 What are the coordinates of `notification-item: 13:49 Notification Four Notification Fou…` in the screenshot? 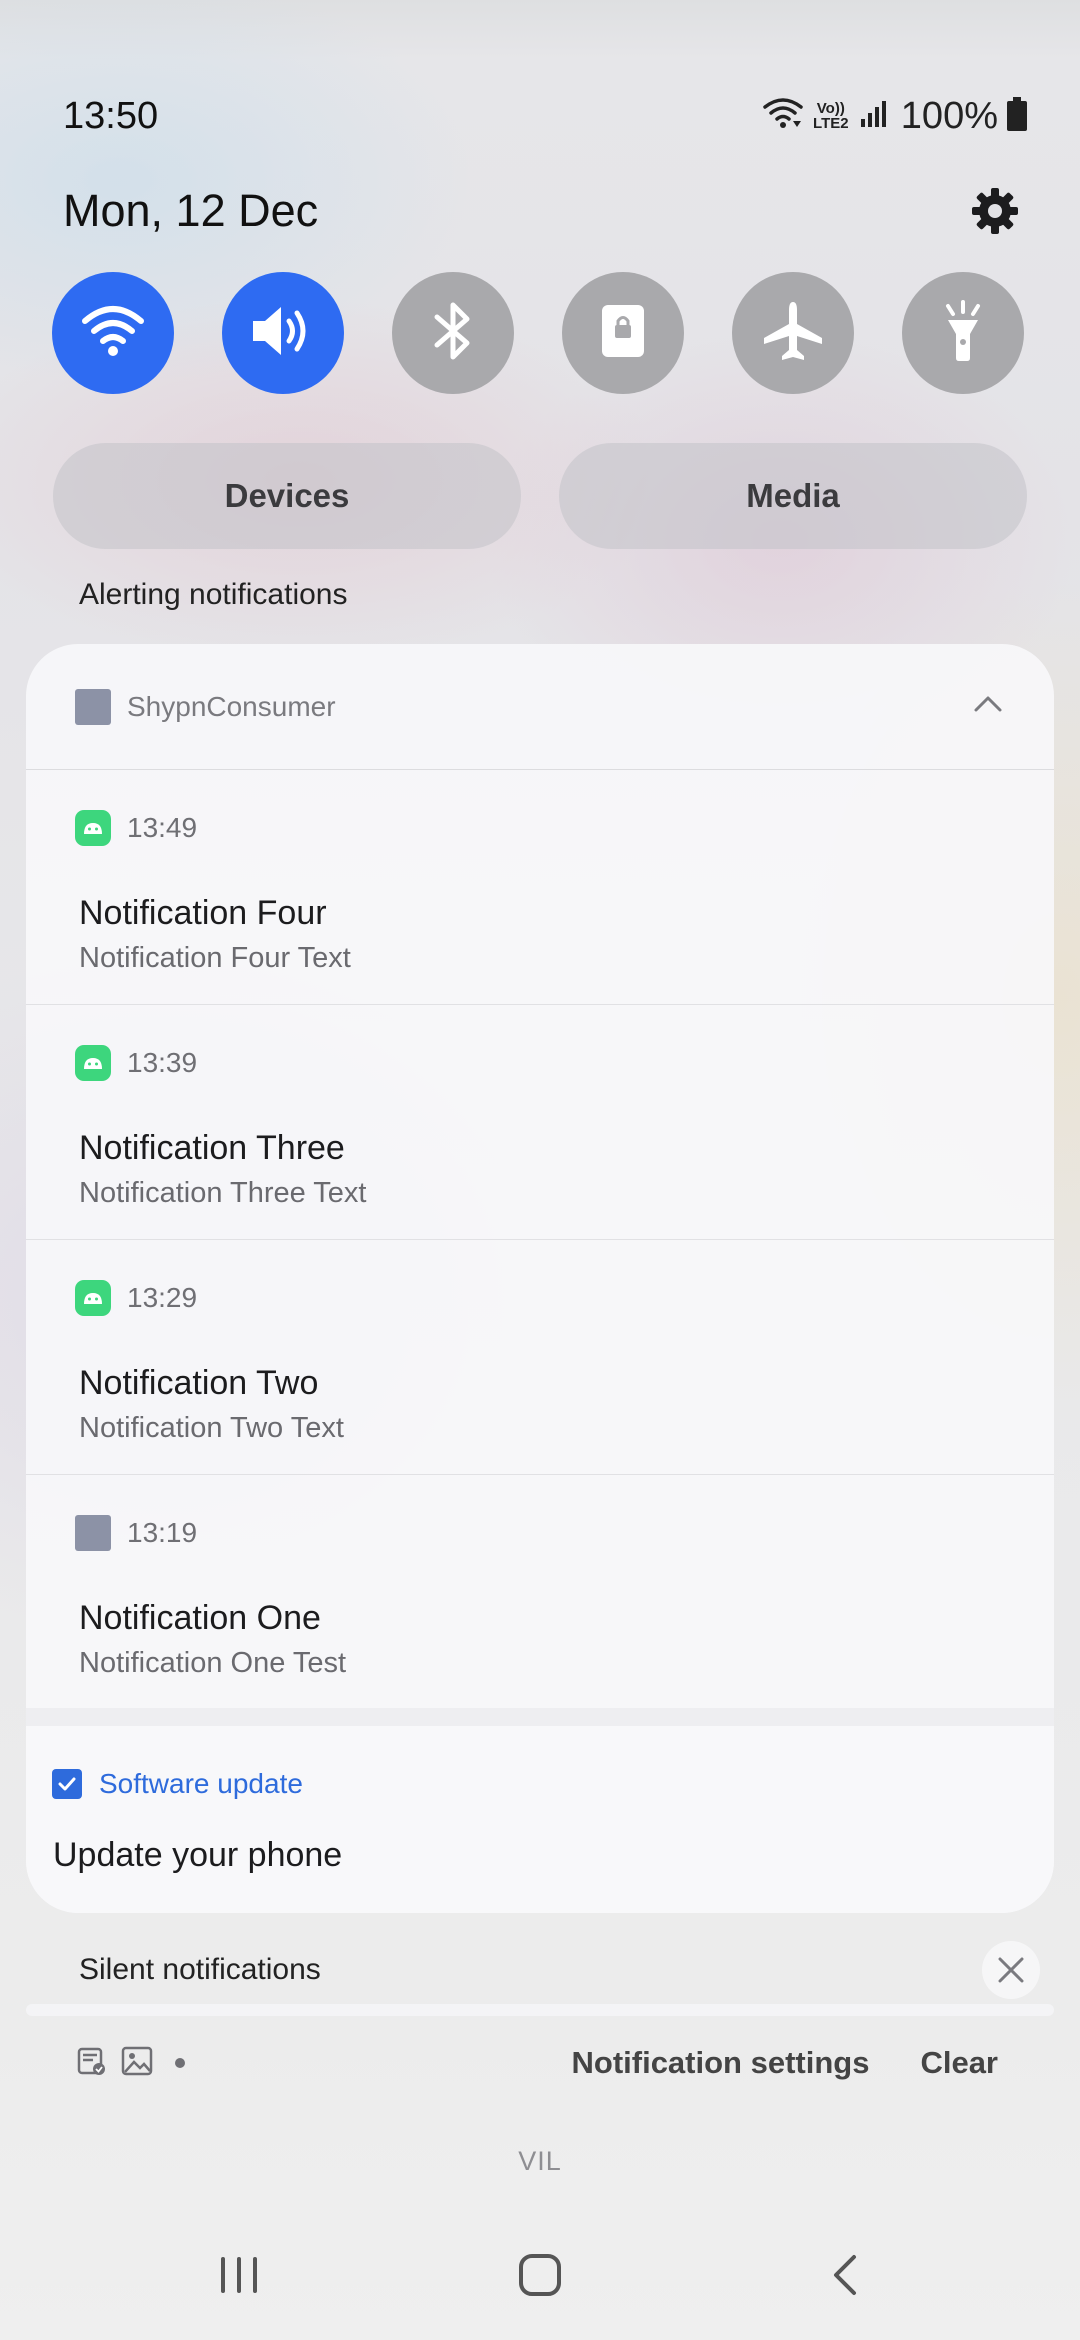 It's located at (540, 887).